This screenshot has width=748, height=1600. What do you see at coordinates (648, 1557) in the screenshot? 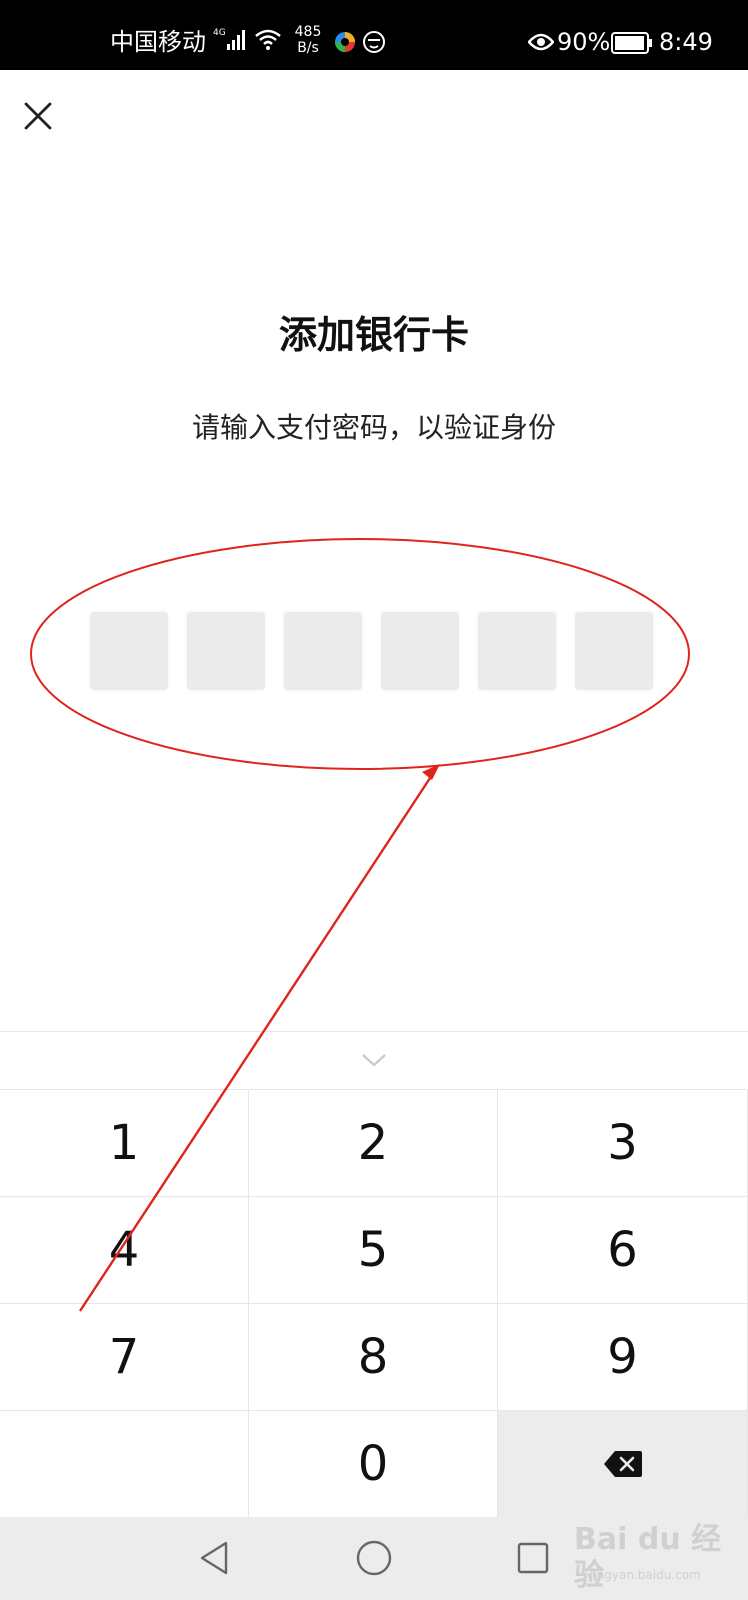
I see `watermark-logo: Bai du 经验` at bounding box center [648, 1557].